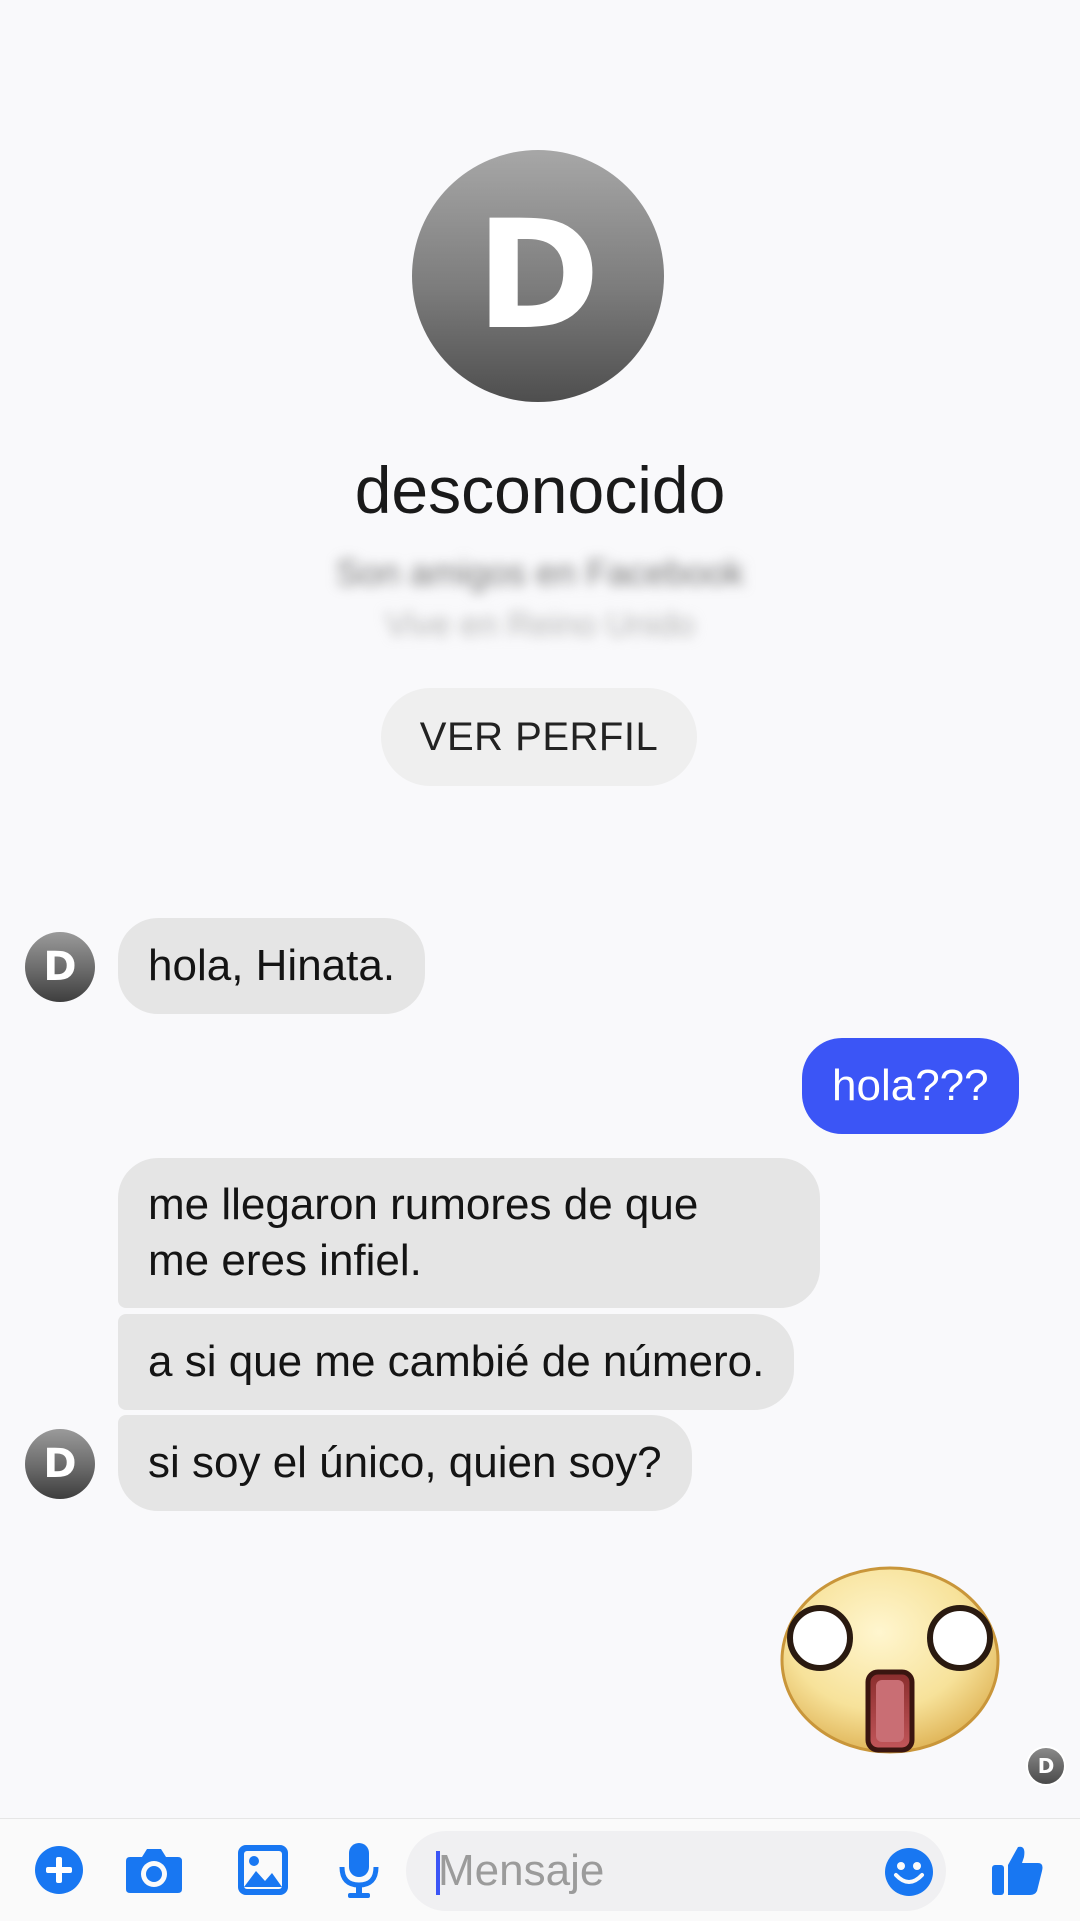 The height and width of the screenshot is (1921, 1080). Describe the element at coordinates (59, 1872) in the screenshot. I see `plus-icon` at that location.